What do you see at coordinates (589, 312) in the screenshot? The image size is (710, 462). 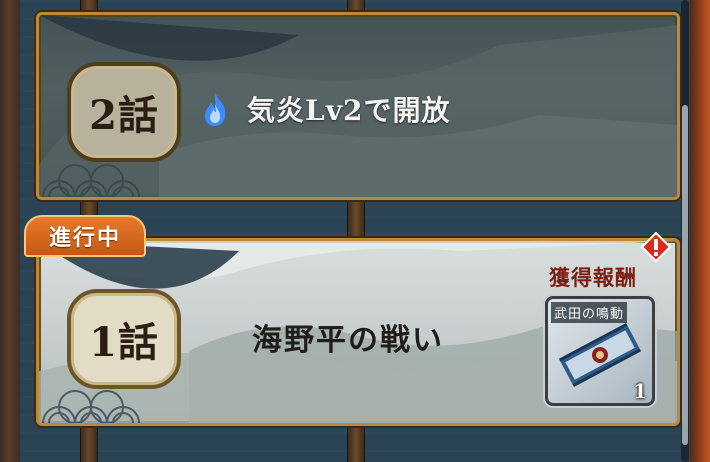 I see `reward-item-name: 武田の鳴動` at bounding box center [589, 312].